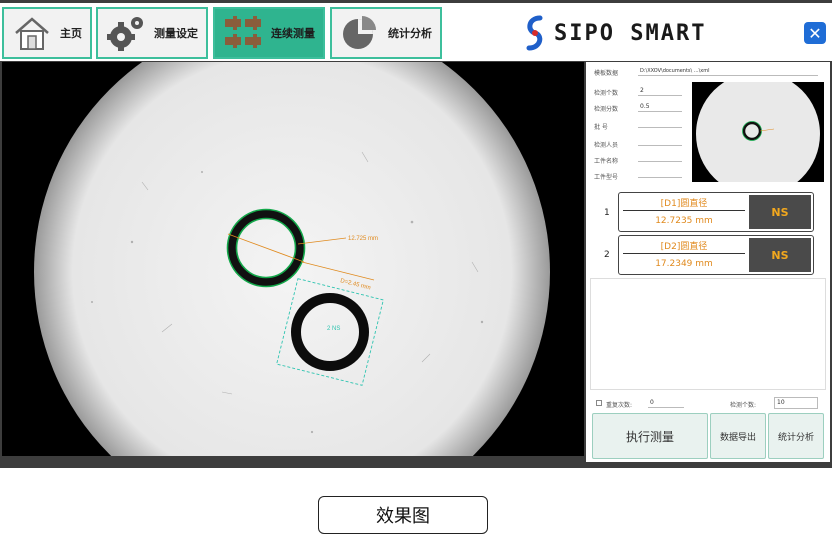 Image resolution: width=832 pixels, height=536 pixels. What do you see at coordinates (607, 213) in the screenshot?
I see `result-index-1: 1` at bounding box center [607, 213].